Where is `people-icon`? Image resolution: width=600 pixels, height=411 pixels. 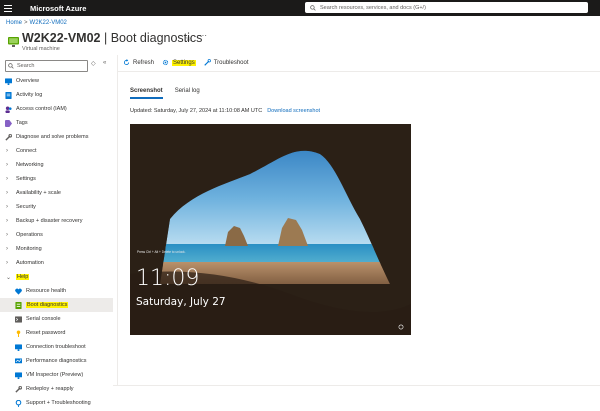
people-icon is located at coordinates (8, 109).